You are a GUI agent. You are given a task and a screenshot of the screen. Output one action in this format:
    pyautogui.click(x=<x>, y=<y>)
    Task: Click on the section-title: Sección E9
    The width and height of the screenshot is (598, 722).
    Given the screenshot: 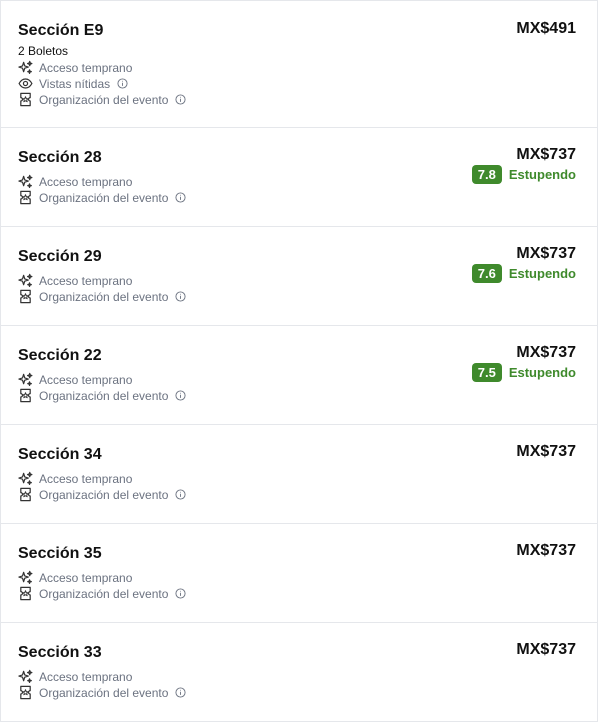 What is the action you would take?
    pyautogui.click(x=61, y=30)
    